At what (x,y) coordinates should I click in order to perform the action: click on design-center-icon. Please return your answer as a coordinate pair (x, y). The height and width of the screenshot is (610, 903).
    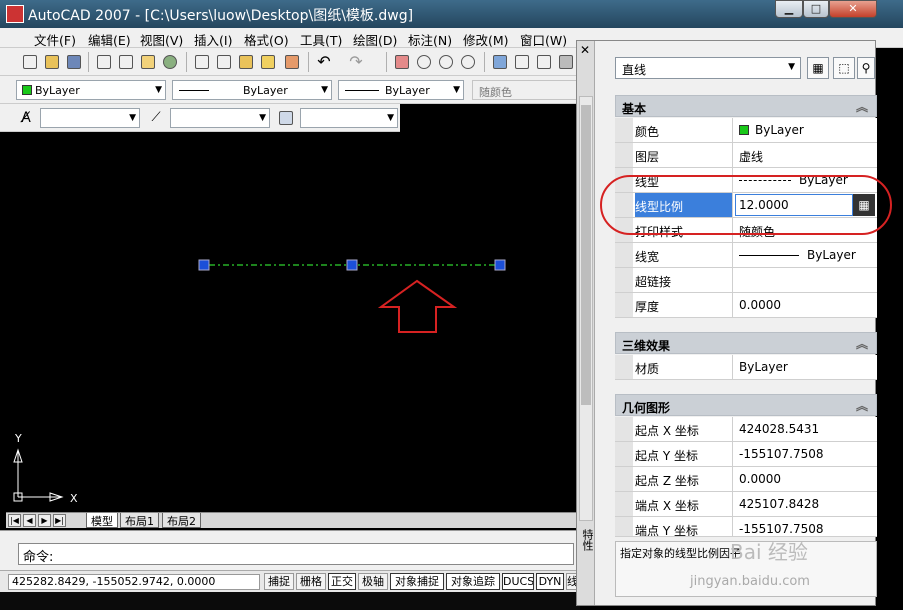
    Looking at the image, I should click on (522, 62).